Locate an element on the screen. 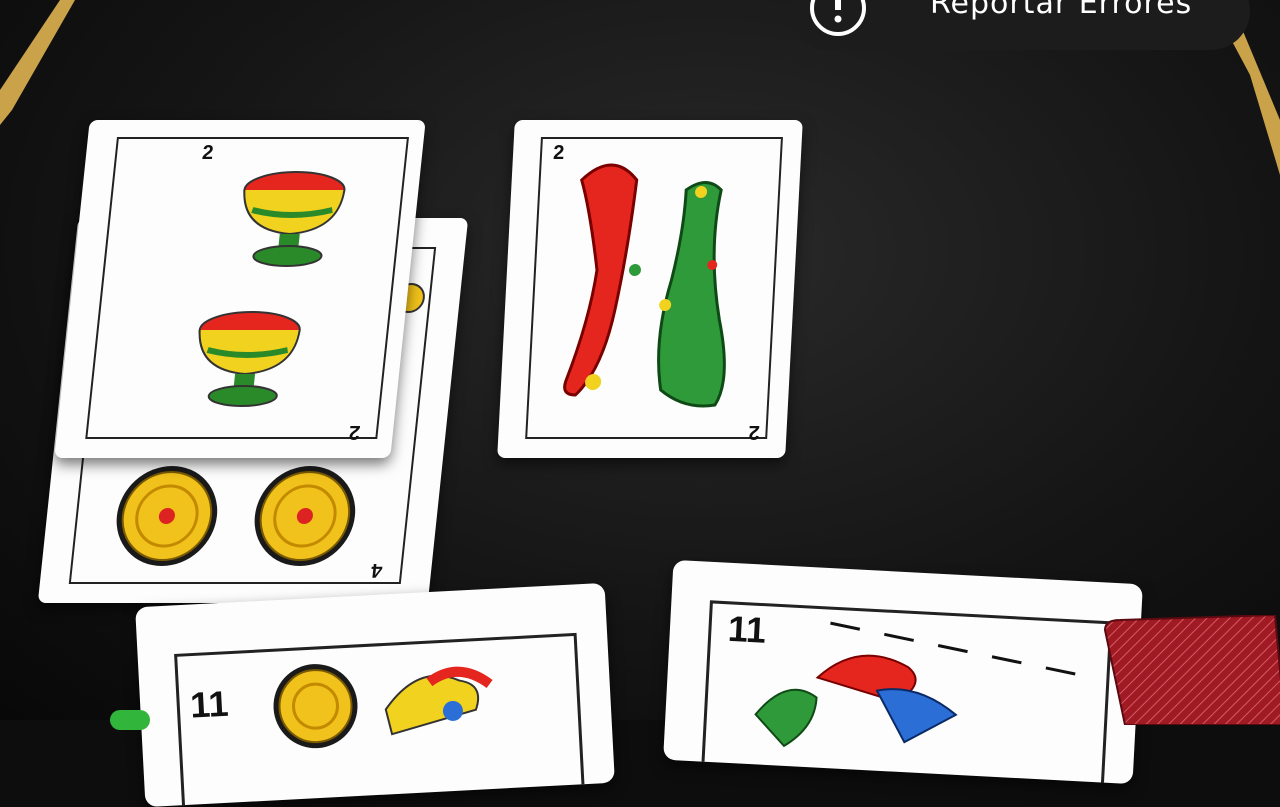 The height and width of the screenshot is (807, 1280). report-errors-label: Reportar Errores is located at coordinates (1061, 10).